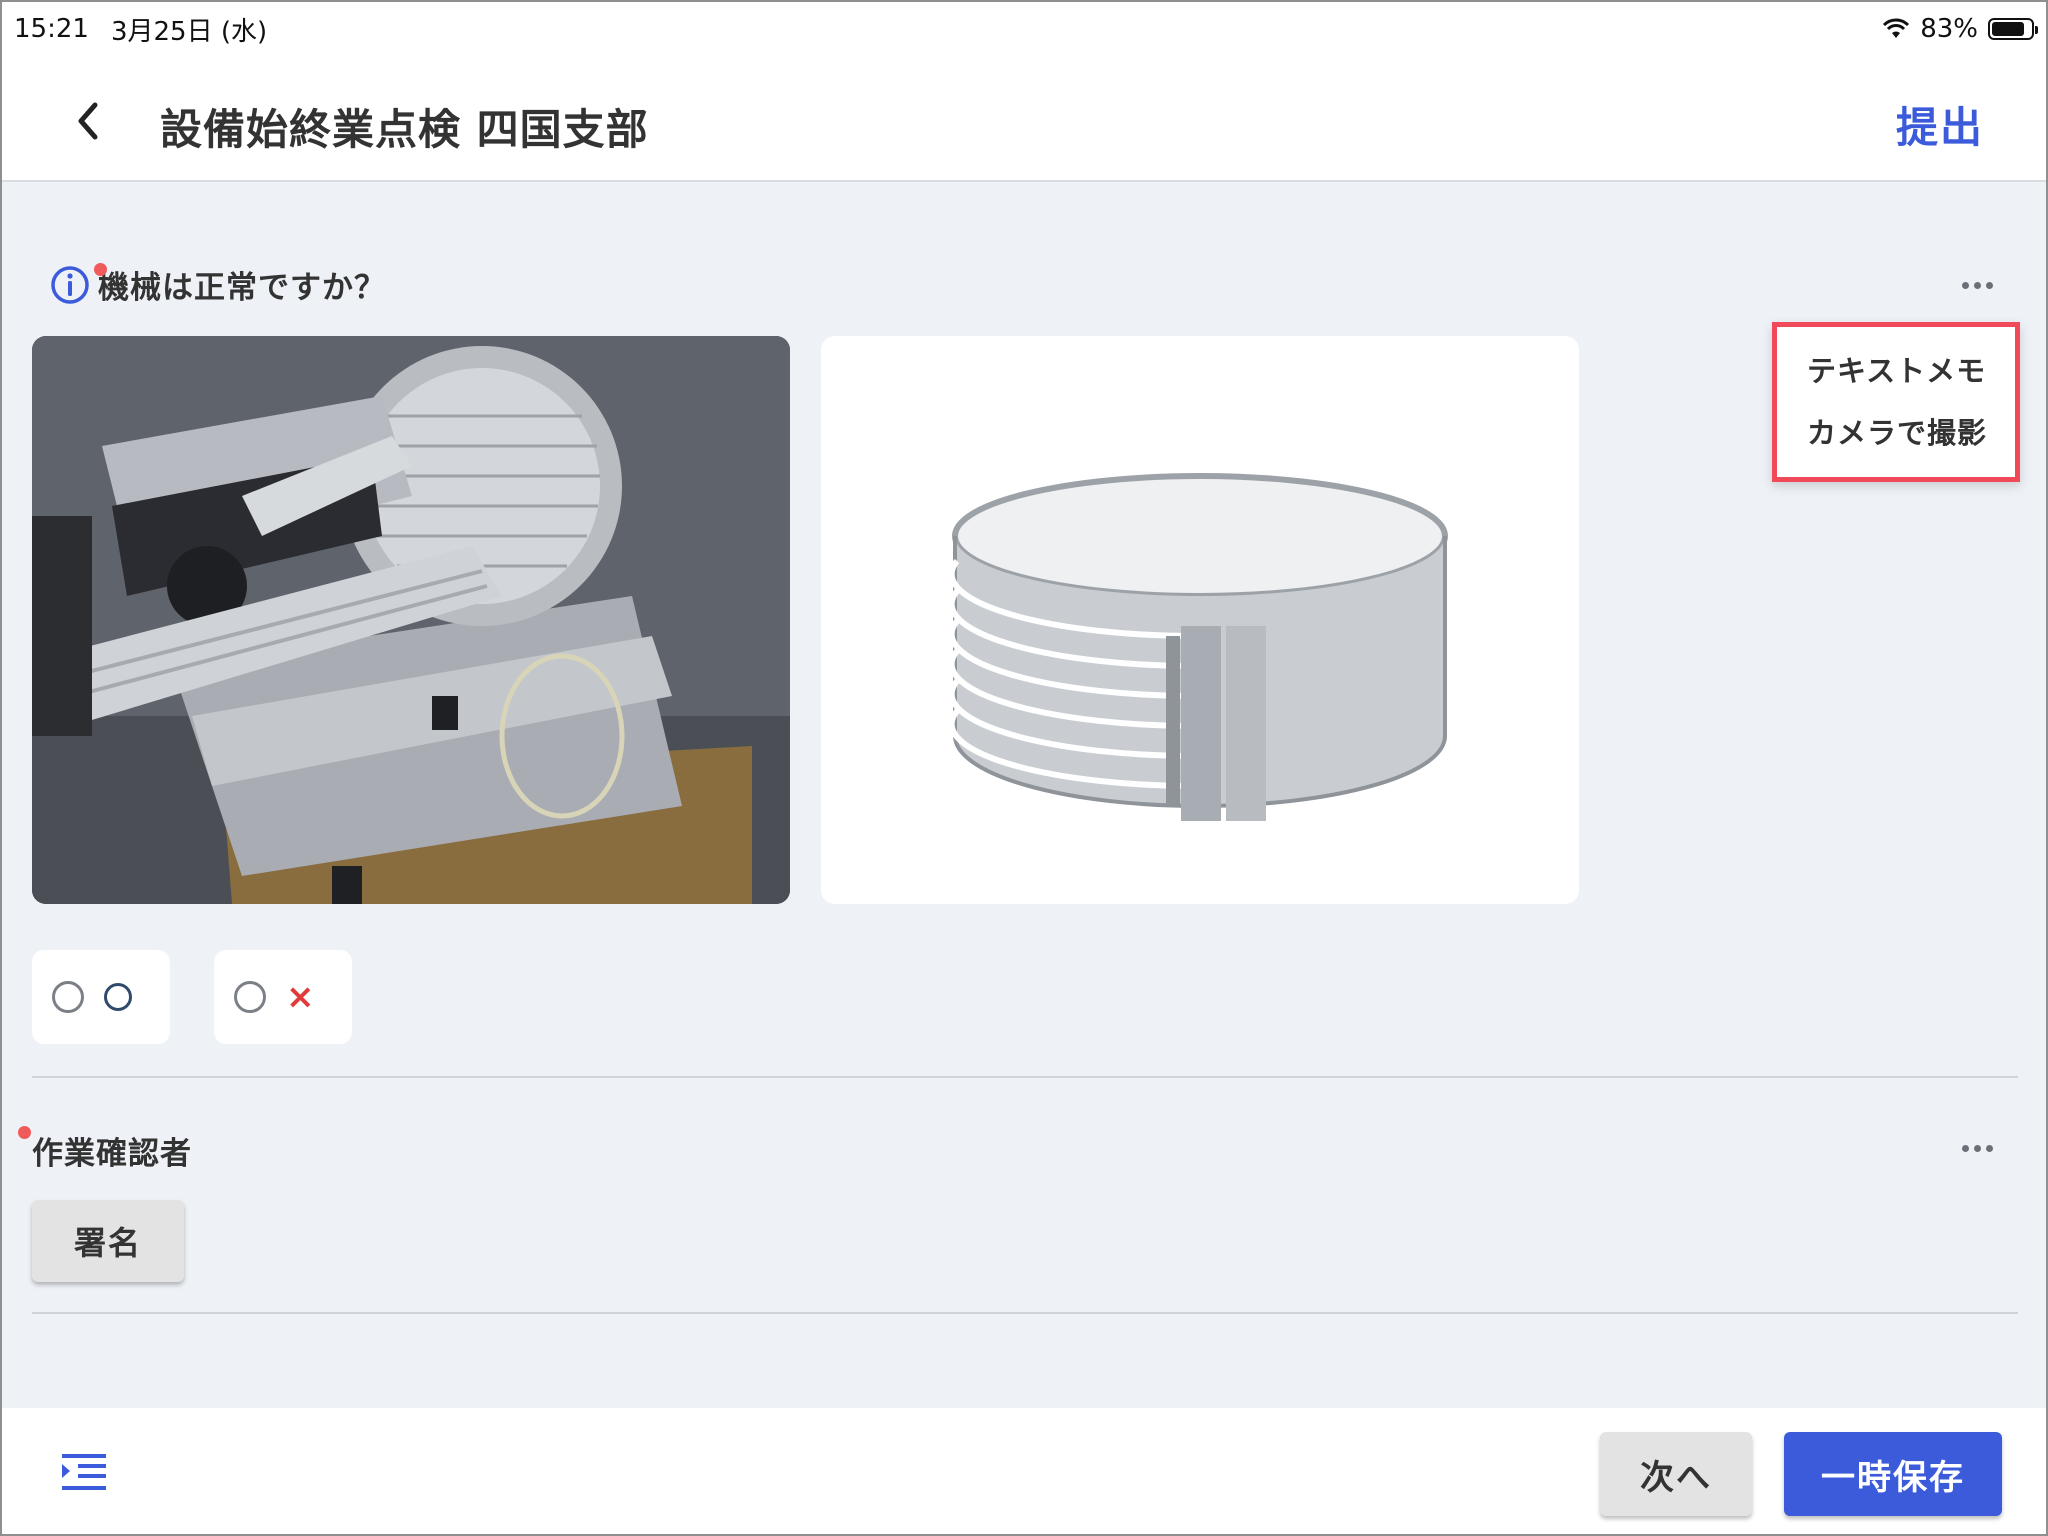 This screenshot has height=1536, width=2048. Describe the element at coordinates (1676, 1474) in the screenshot. I see `next-button: 次へ` at that location.